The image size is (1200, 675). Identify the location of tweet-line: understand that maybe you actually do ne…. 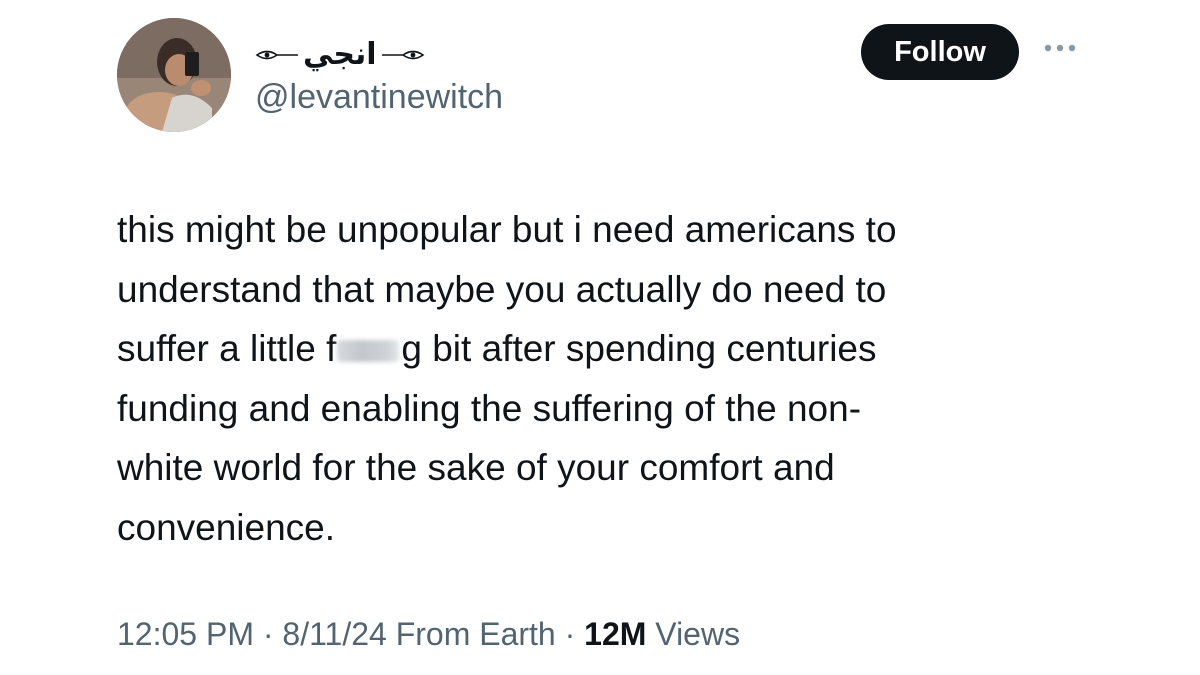
(502, 289).